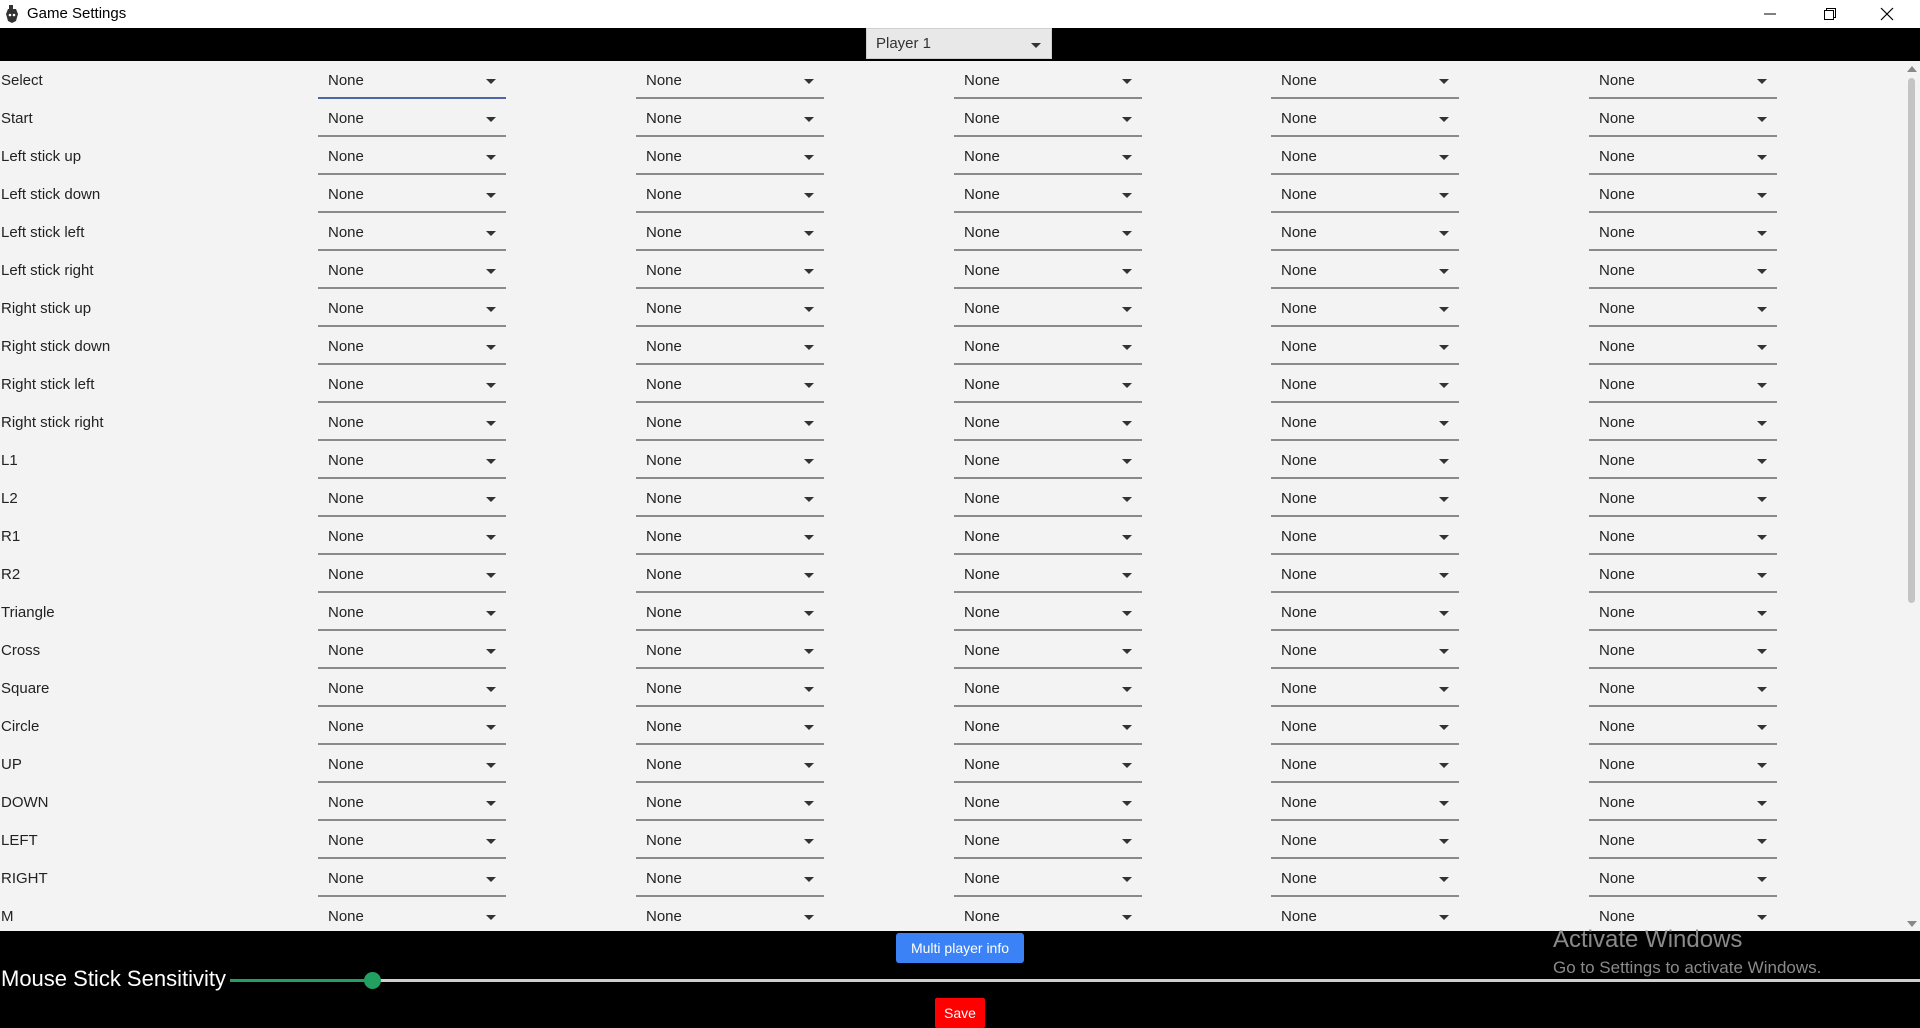 The height and width of the screenshot is (1028, 1920). I want to click on multi-player-info-button: Multi player info, so click(960, 948).